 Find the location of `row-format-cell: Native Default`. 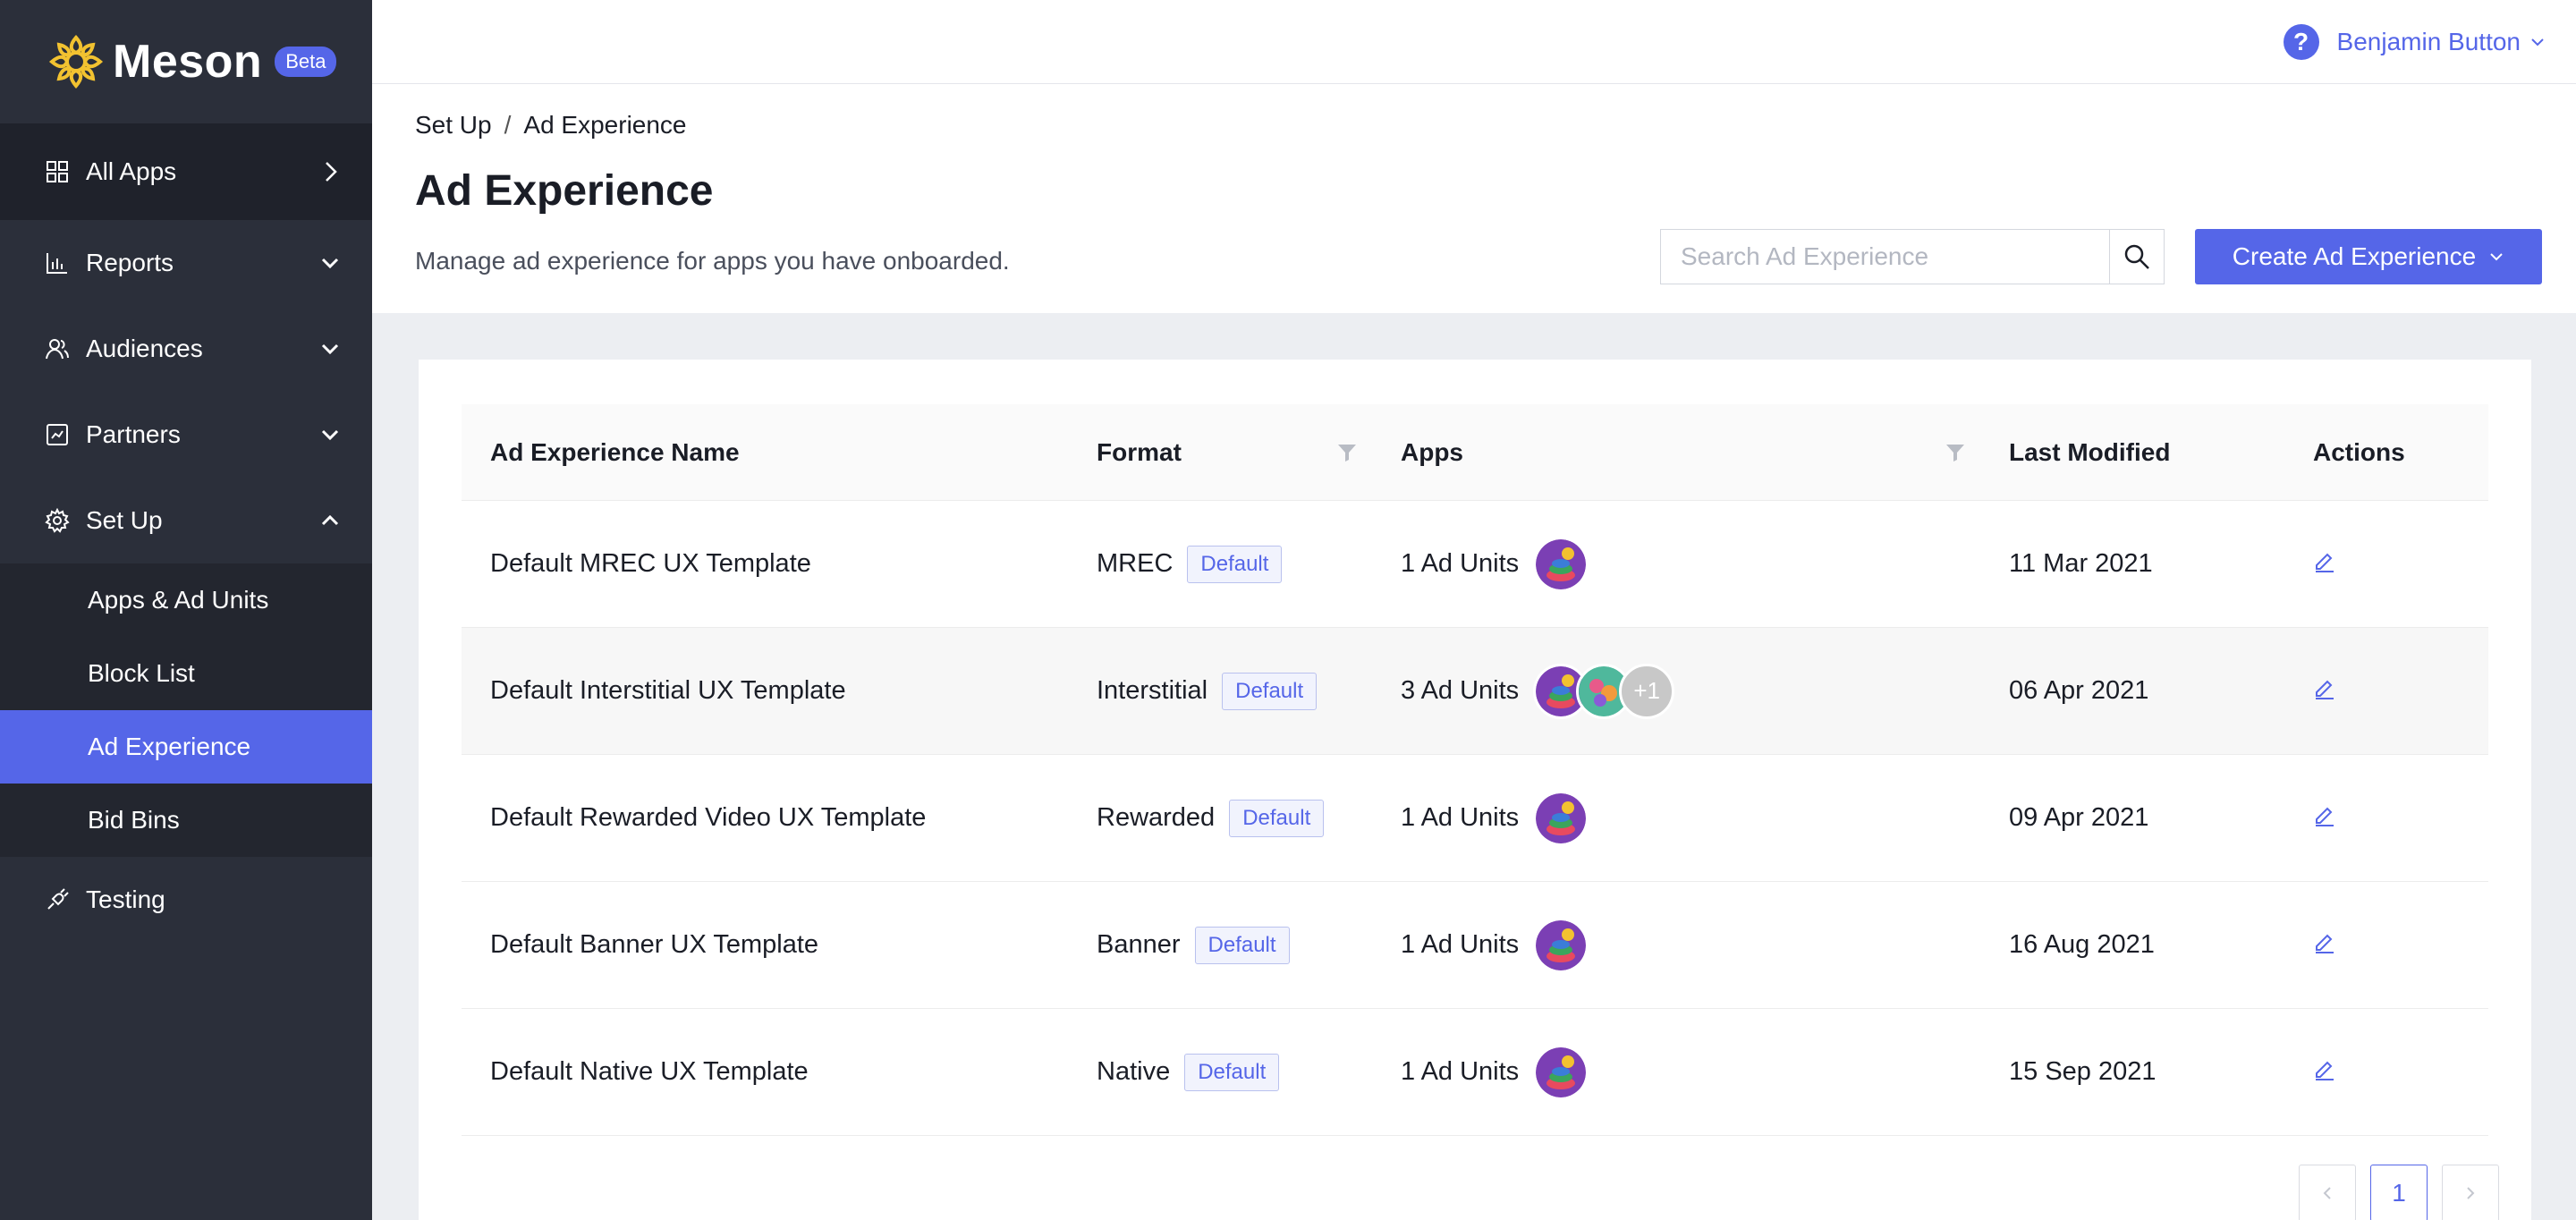

row-format-cell: Native Default is located at coordinates (1188, 1072).